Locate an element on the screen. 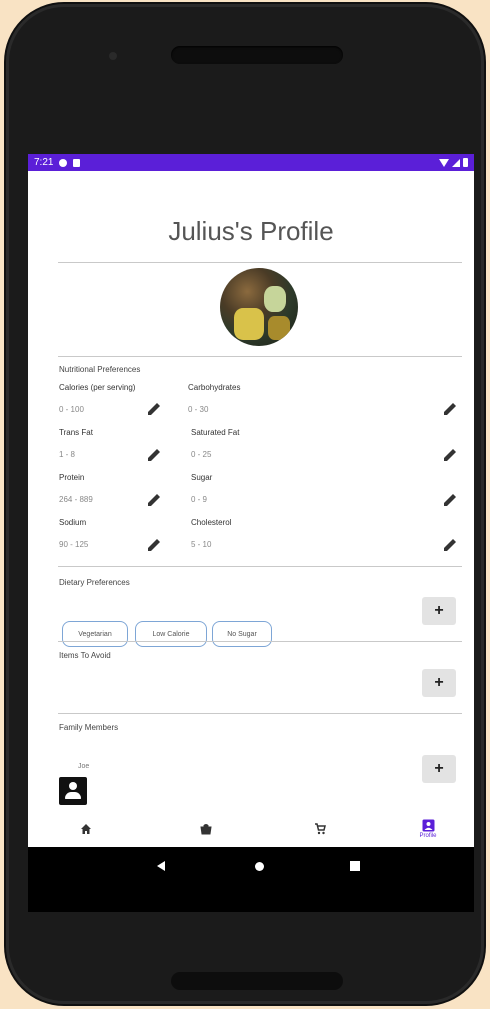 This screenshot has height=1009, width=490. edit-trans-fat-pencil-icon is located at coordinates (154, 455).